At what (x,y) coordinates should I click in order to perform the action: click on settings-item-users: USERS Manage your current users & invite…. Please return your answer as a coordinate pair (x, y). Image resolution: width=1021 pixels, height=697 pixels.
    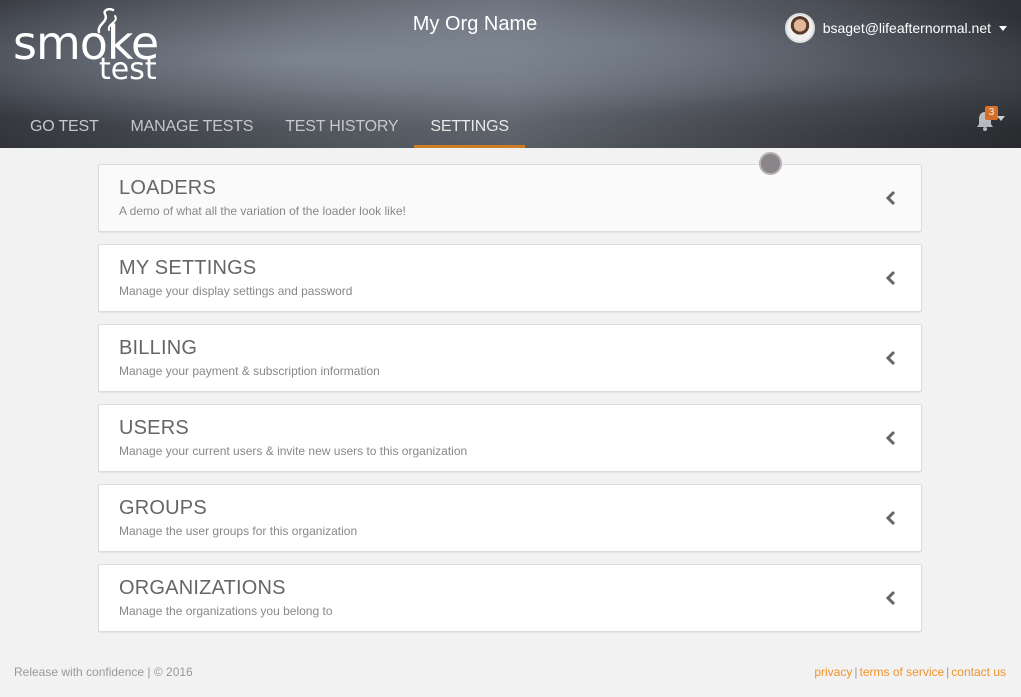
    Looking at the image, I should click on (510, 438).